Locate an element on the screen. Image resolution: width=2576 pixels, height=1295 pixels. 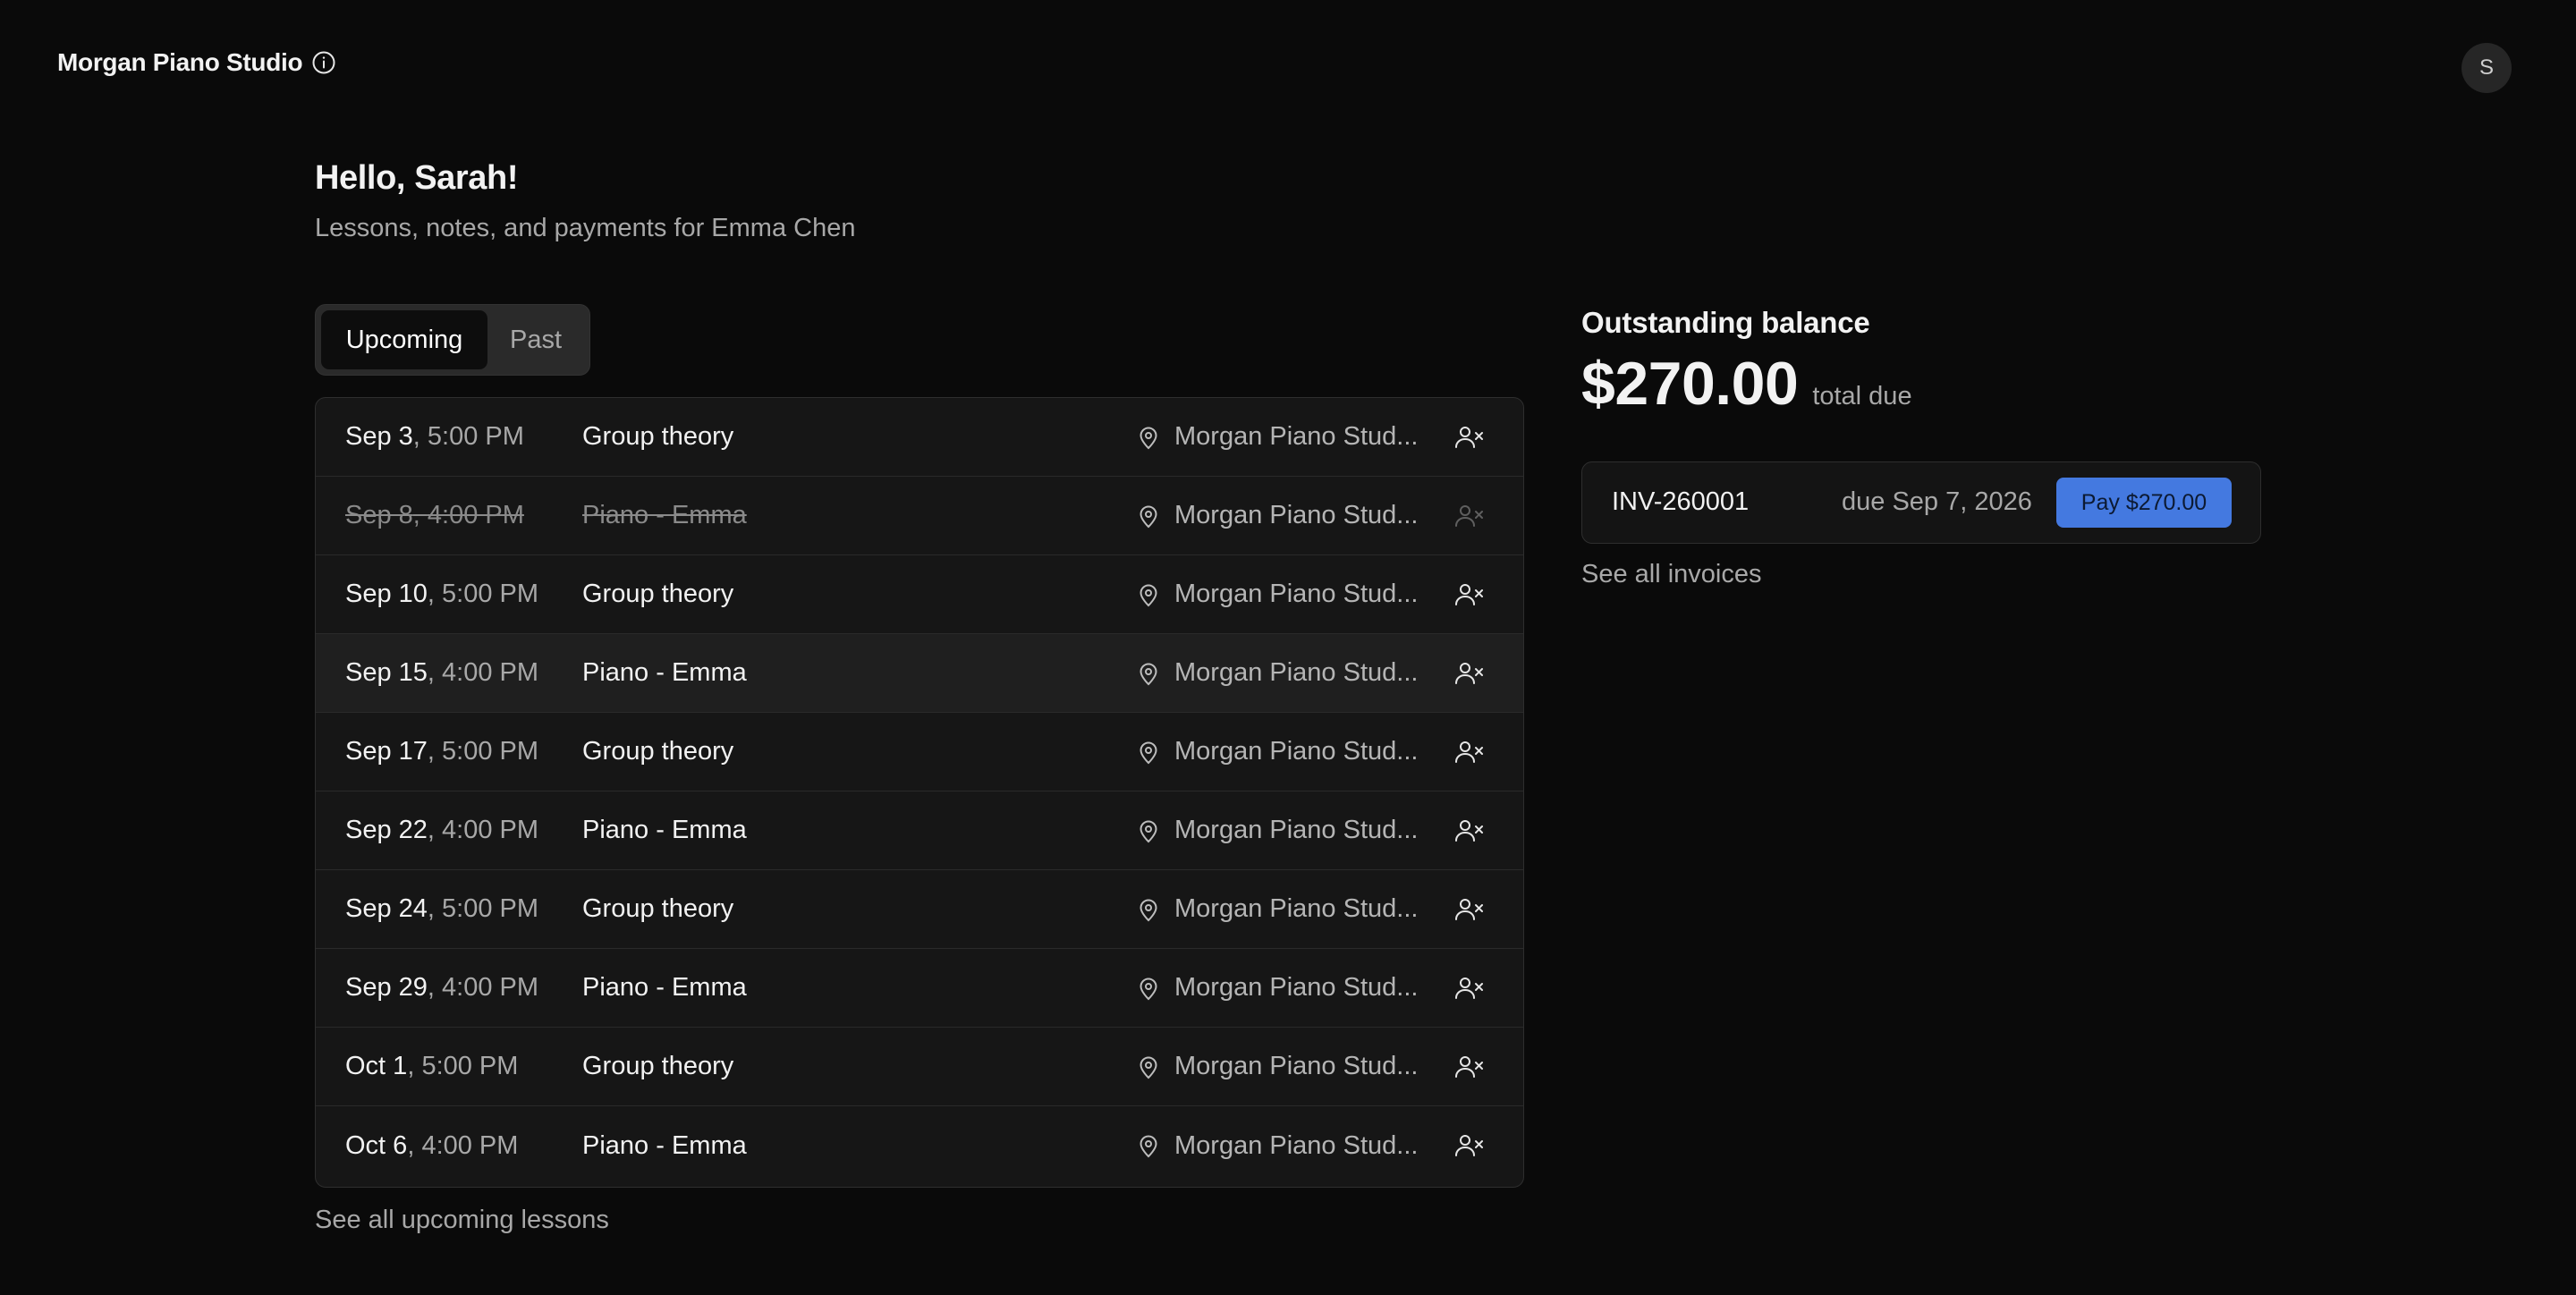
lesson-day: Sep 29 is located at coordinates (386, 987).